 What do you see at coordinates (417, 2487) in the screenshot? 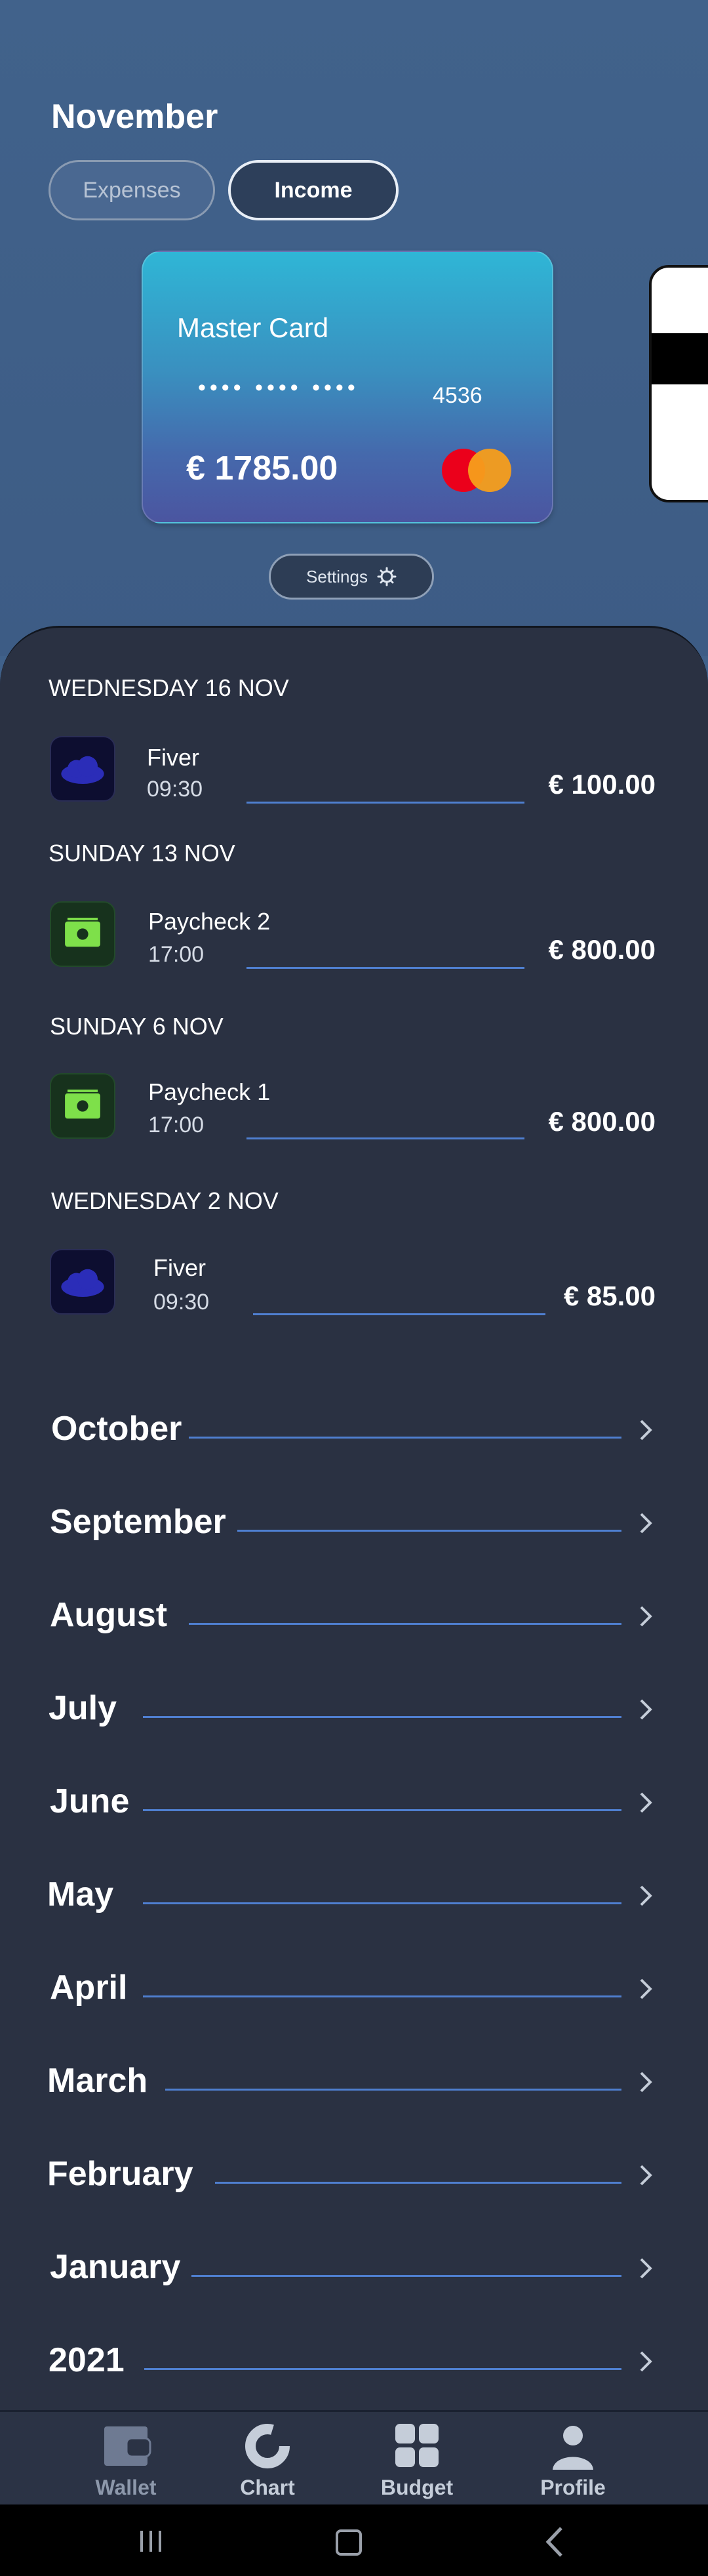
I see `nav-label: Budget` at bounding box center [417, 2487].